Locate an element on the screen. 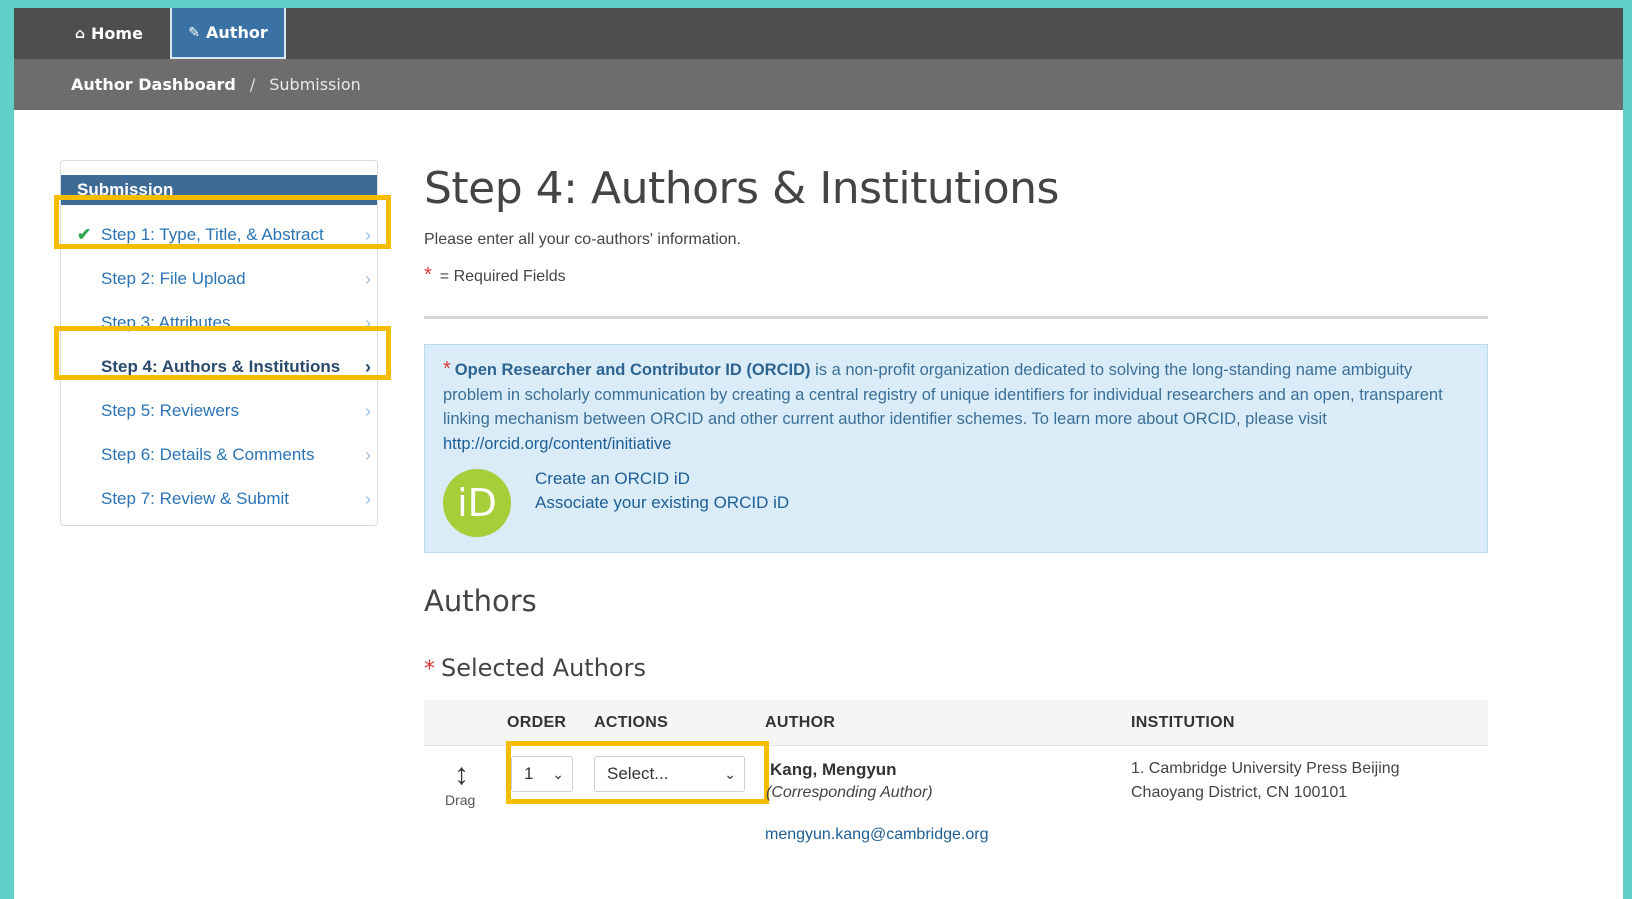 Image resolution: width=1632 pixels, height=899 pixels. nav-home-label: Home is located at coordinates (117, 33).